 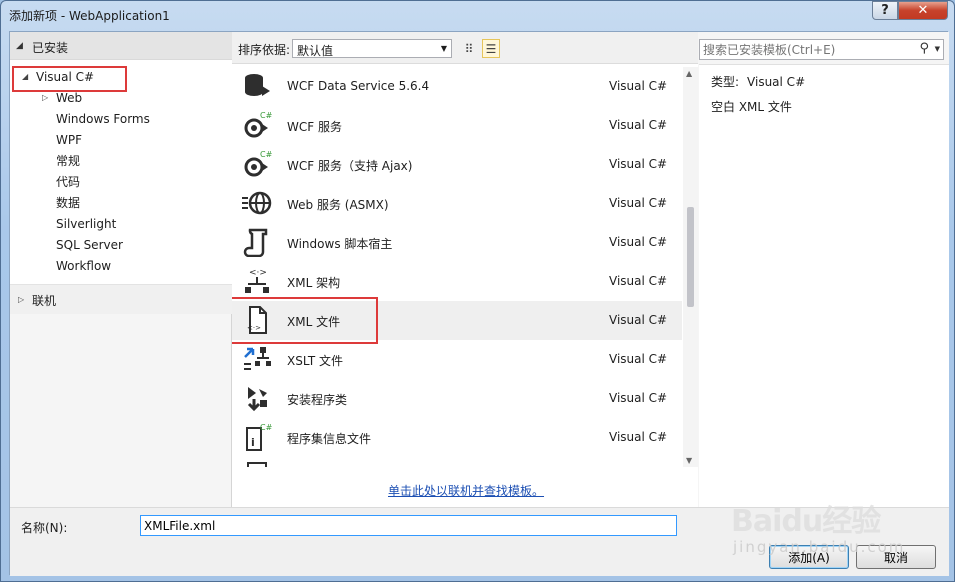 I want to click on tree-item-label: Web, so click(x=69, y=98).